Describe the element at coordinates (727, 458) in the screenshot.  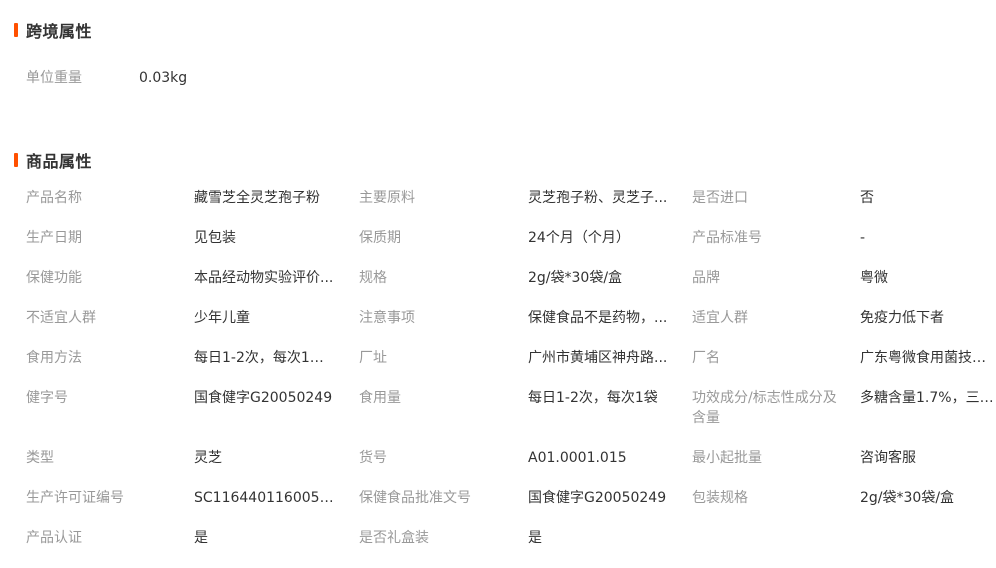
I see `attr-label: 最小起批量` at that location.